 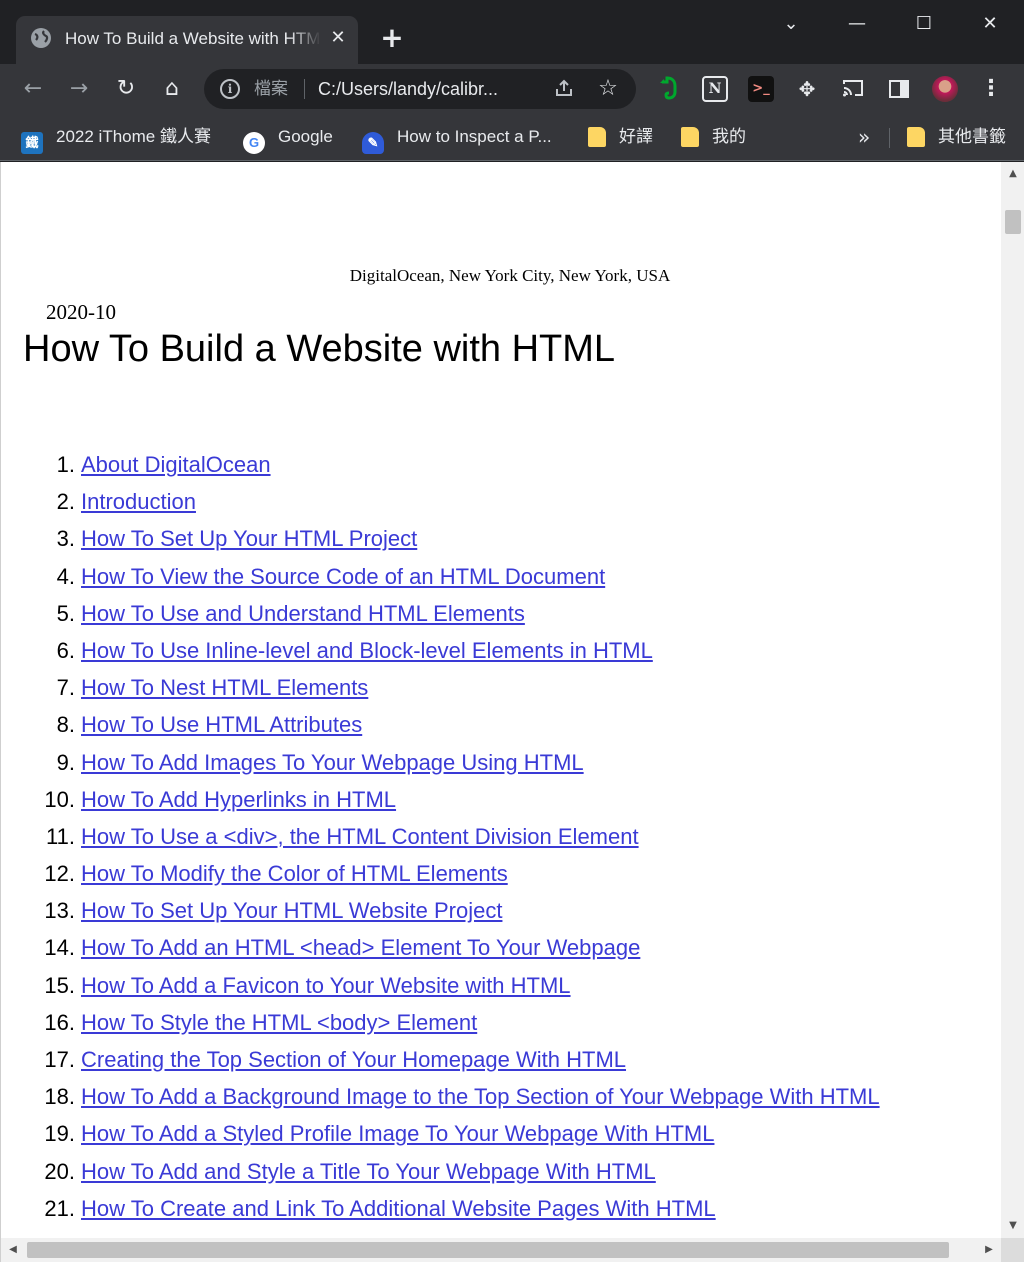 What do you see at coordinates (59, 799) in the screenshot?
I see `toc-item-number: 10.` at bounding box center [59, 799].